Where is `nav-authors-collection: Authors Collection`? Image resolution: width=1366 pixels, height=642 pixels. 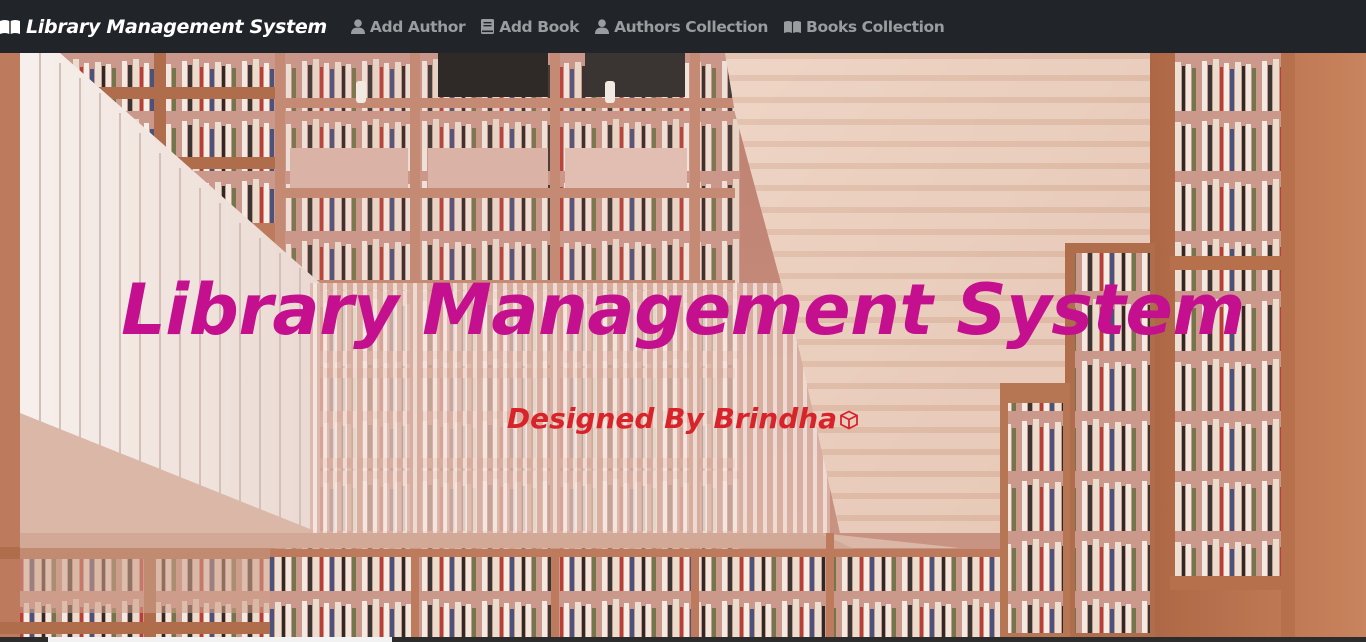
nav-authors-collection: Authors Collection is located at coordinates (681, 27).